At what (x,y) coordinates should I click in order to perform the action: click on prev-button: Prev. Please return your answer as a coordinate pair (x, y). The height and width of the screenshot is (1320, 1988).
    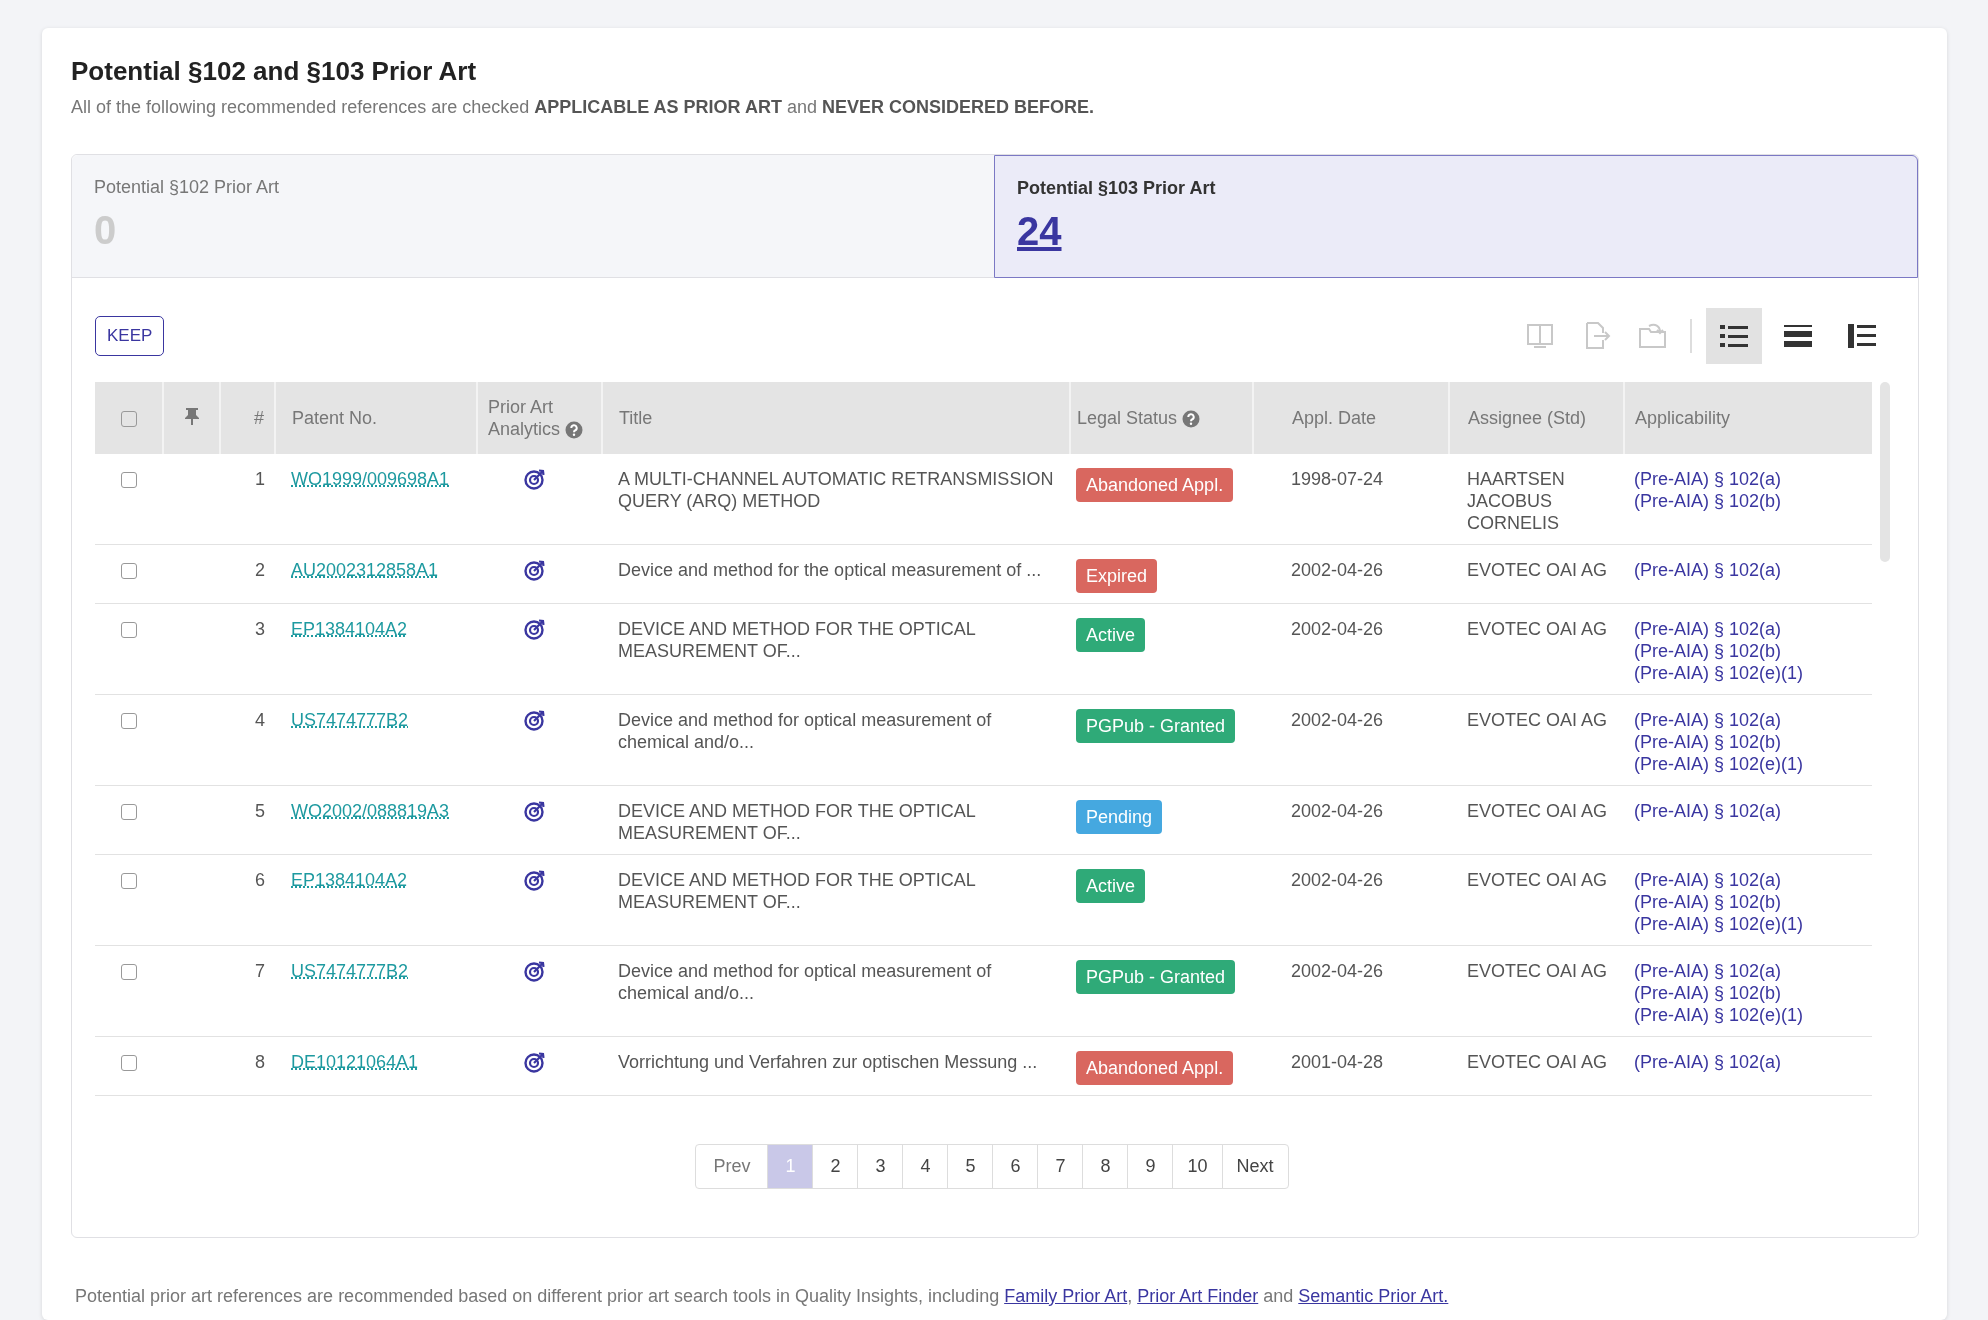
    Looking at the image, I should click on (732, 1166).